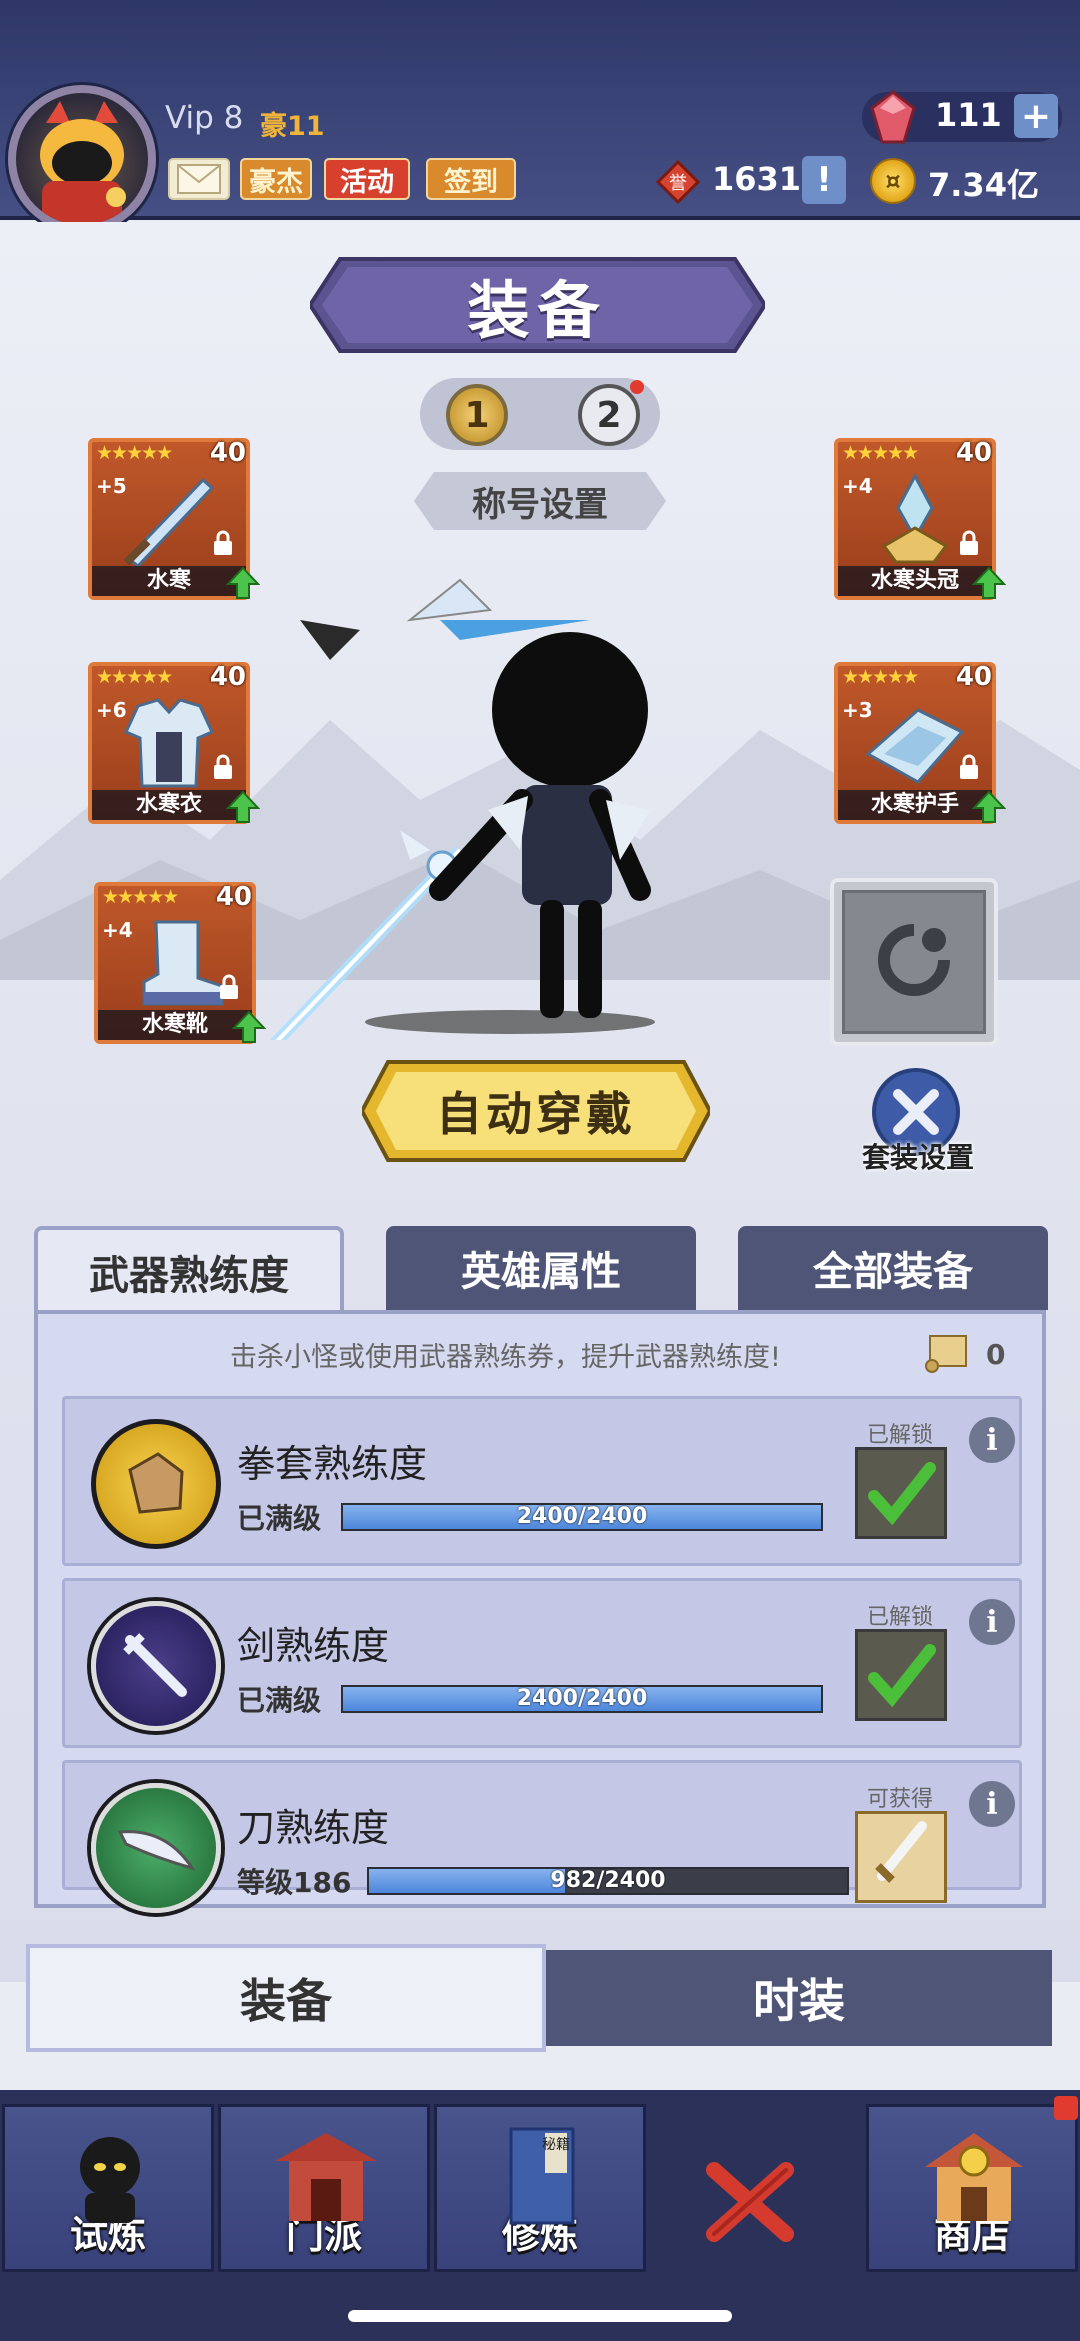 This screenshot has height=2341, width=1080. I want to click on svg-text: 誉, so click(678, 183).